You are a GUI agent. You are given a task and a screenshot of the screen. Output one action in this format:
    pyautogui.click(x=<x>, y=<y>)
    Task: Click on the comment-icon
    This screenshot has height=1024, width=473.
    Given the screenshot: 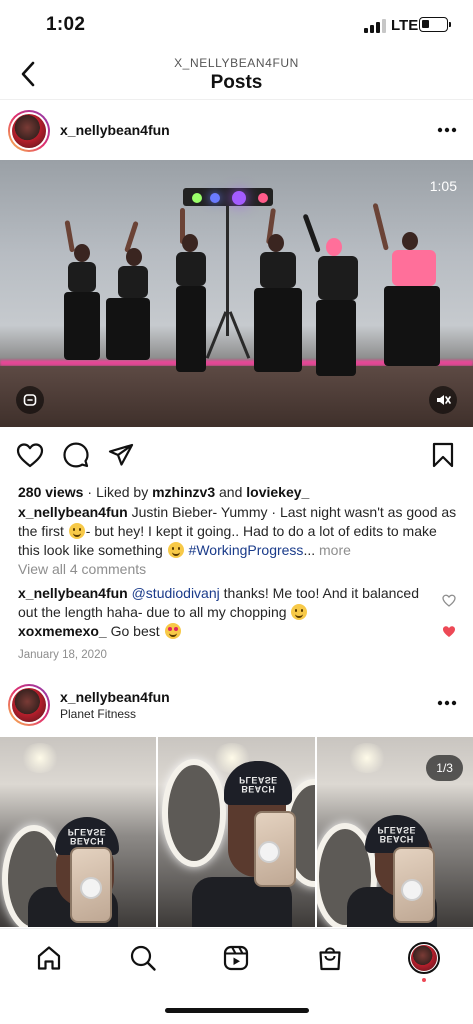 What is the action you would take?
    pyautogui.click(x=76, y=455)
    